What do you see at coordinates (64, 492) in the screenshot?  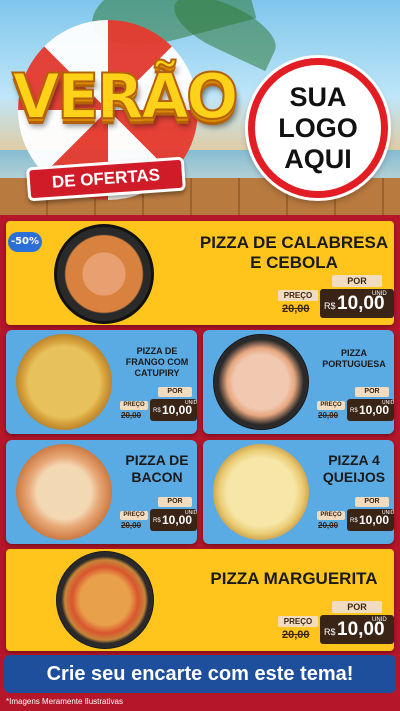 I see `pizza-bacon-image` at bounding box center [64, 492].